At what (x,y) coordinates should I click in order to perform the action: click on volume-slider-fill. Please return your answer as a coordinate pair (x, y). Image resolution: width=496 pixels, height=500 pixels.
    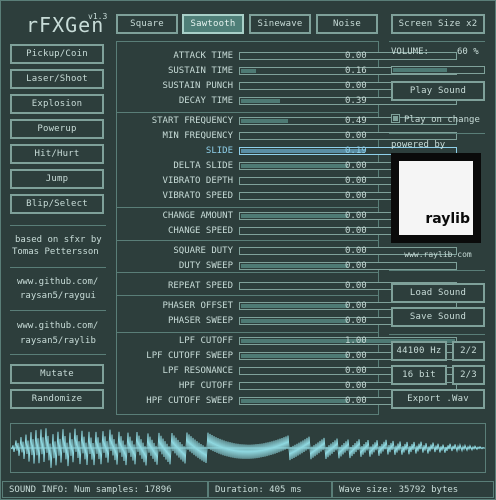
    Looking at the image, I should click on (420, 70).